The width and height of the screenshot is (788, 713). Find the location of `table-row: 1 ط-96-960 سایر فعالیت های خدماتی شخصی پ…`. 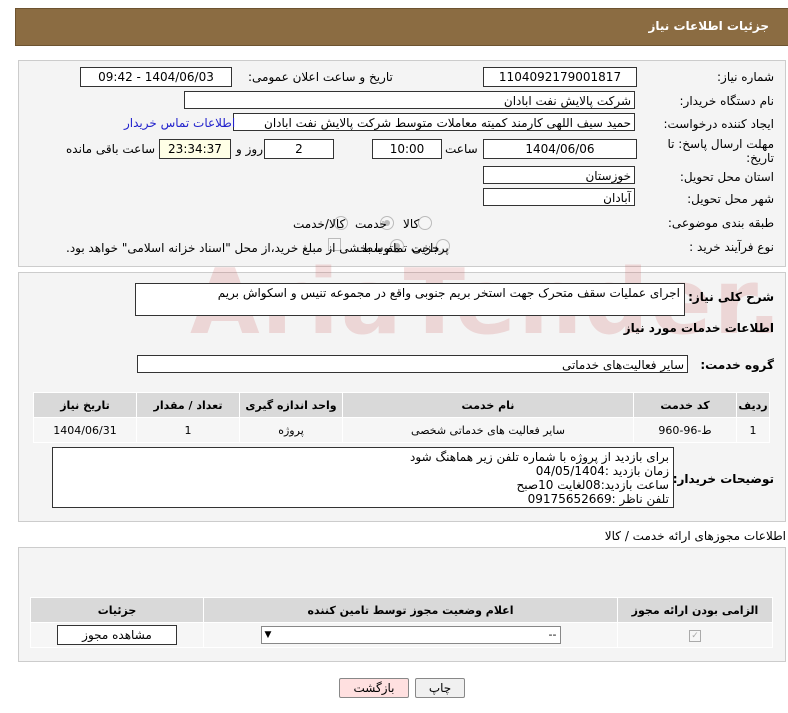

table-row: 1 ط-96-960 سایر فعالیت های خدماتی شخصی پ… is located at coordinates (401, 430).